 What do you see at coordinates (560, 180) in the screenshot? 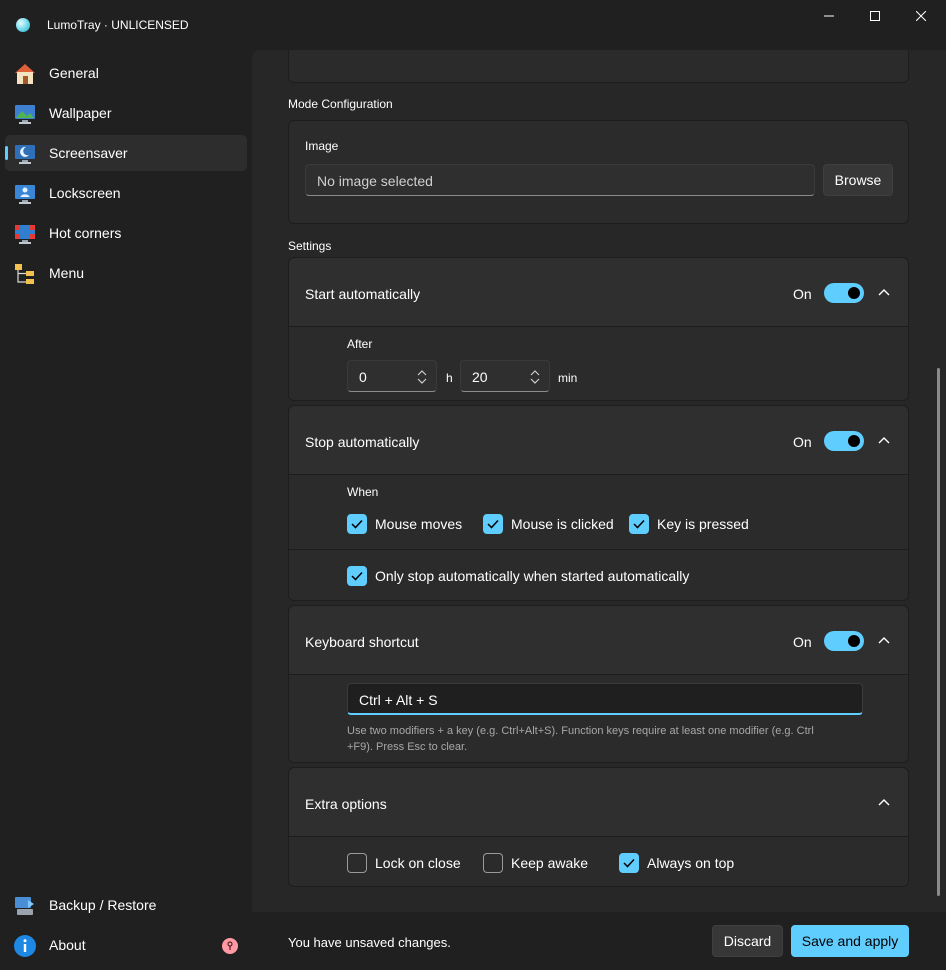
I see `image-path-field: No image selected` at bounding box center [560, 180].